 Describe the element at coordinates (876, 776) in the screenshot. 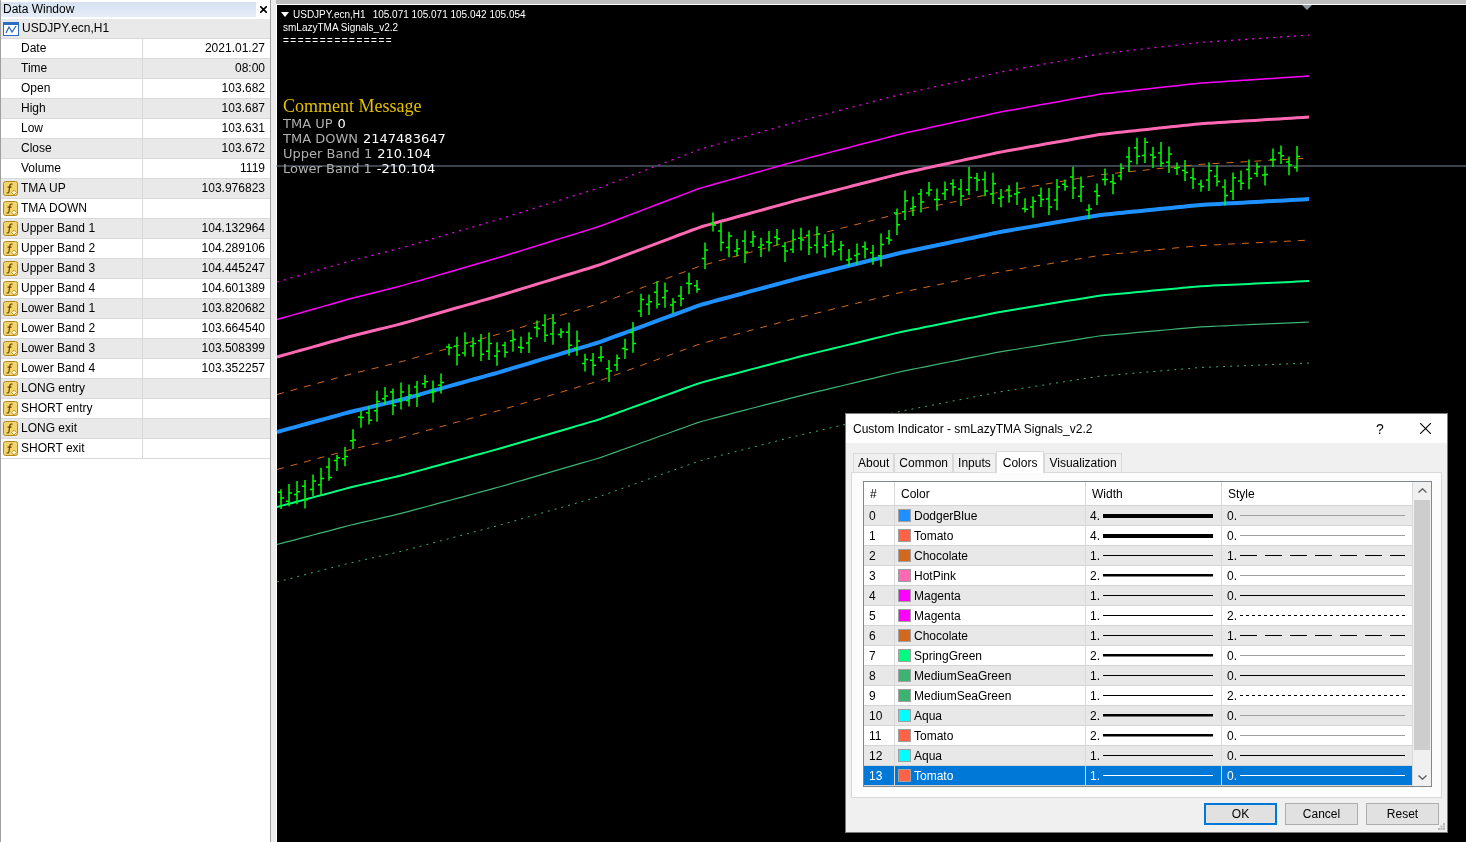

I see `row-index: 13` at that location.